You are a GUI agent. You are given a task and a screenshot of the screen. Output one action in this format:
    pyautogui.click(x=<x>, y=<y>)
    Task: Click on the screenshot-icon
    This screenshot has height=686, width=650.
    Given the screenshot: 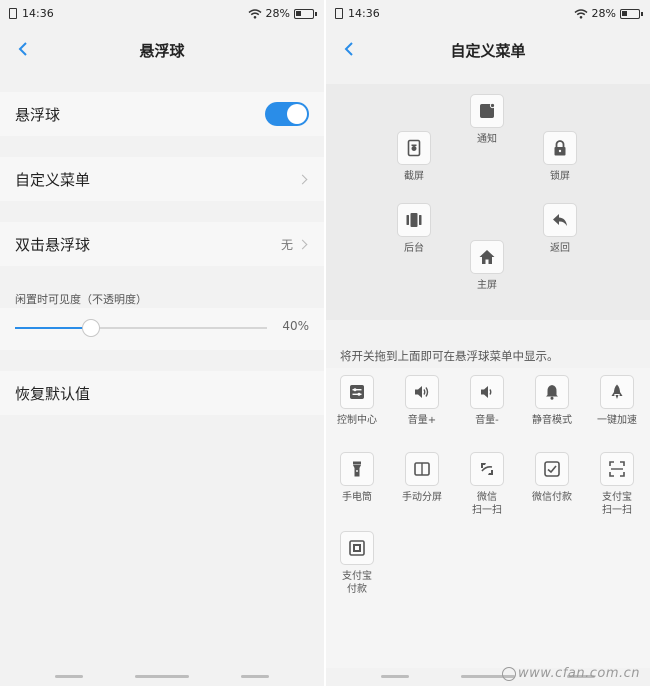 What is the action you would take?
    pyautogui.click(x=414, y=148)
    